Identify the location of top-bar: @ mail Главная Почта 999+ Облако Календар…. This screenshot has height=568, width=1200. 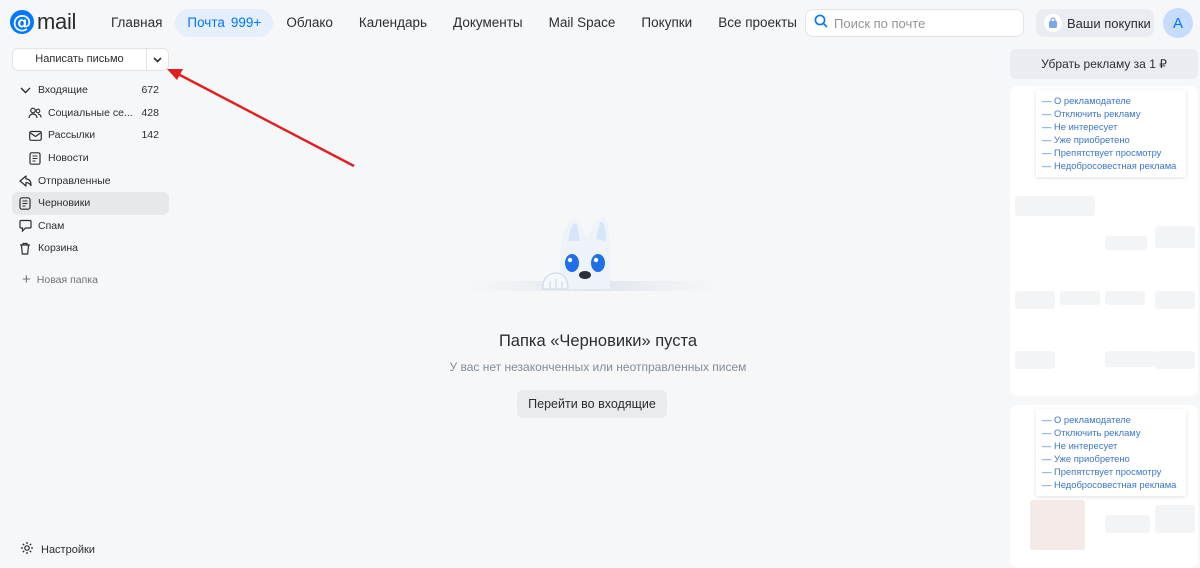
(600, 23).